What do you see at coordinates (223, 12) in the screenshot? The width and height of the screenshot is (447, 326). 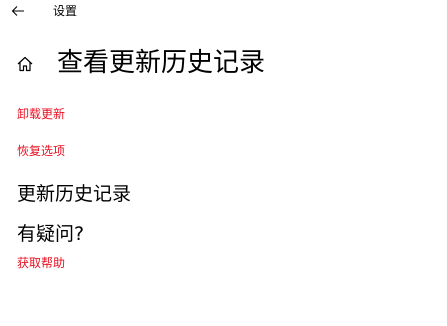 I see `title-bar: 设置` at bounding box center [223, 12].